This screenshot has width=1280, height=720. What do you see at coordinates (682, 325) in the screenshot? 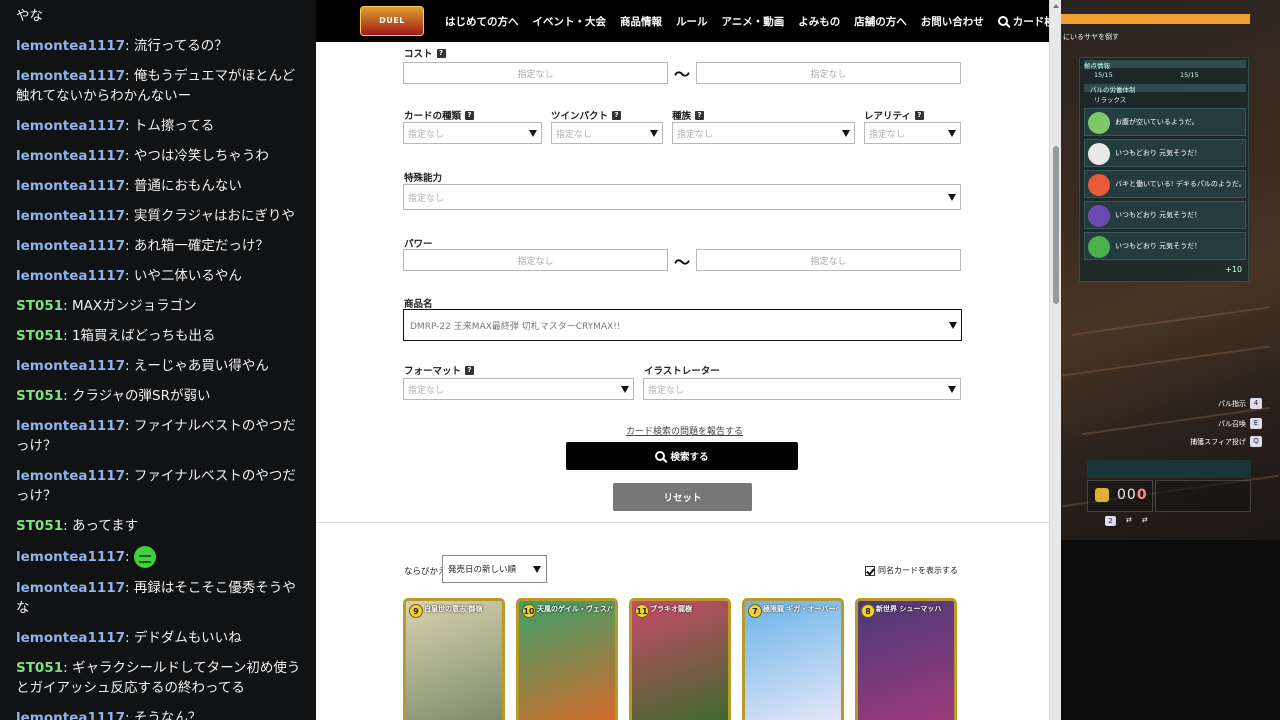
I see `product-select: DMRP-22 王来MAX最終弾 切札マスターCRYMAX!!` at bounding box center [682, 325].